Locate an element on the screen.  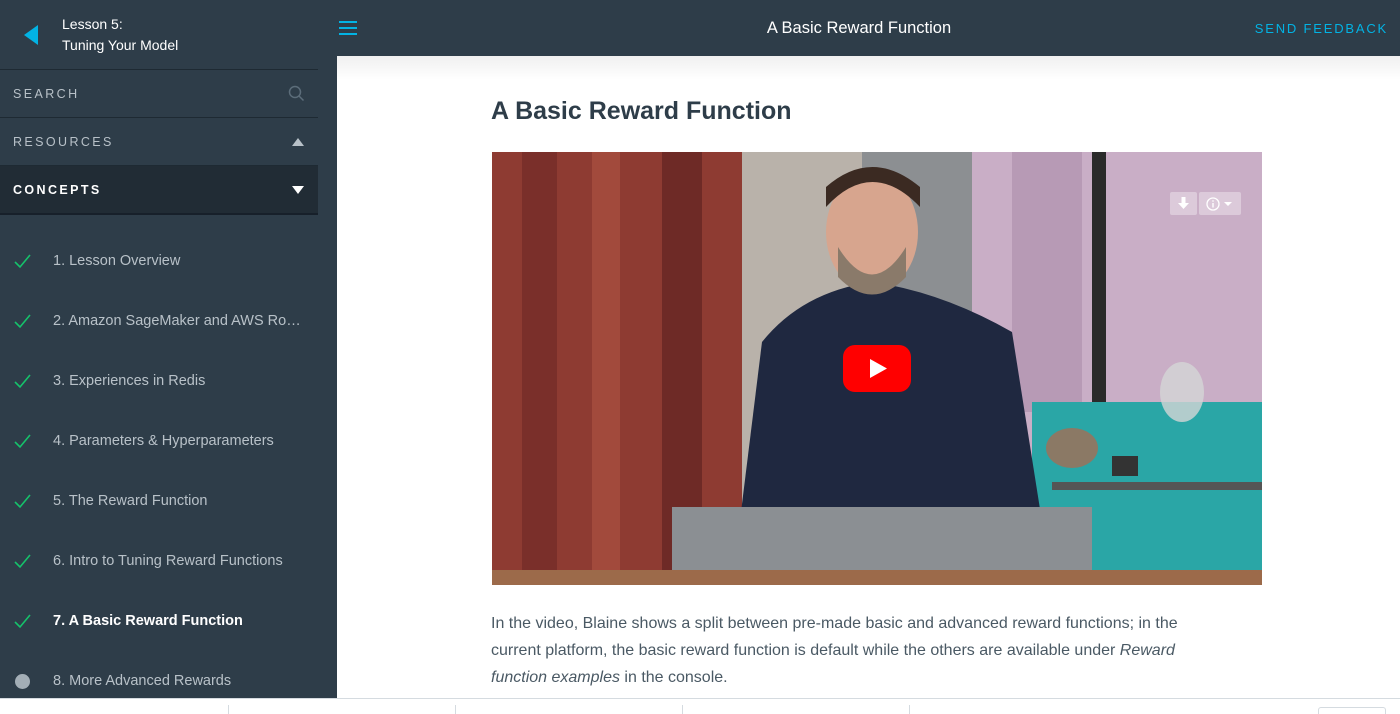
send-feedback-link: SEND FEEDBACK is located at coordinates (1321, 28).